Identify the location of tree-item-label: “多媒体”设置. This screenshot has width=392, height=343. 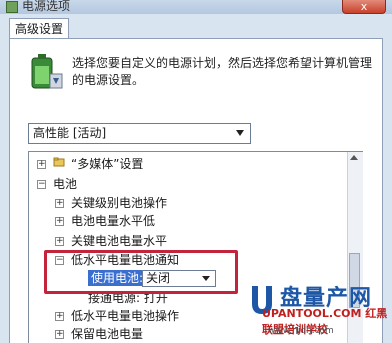
(107, 164).